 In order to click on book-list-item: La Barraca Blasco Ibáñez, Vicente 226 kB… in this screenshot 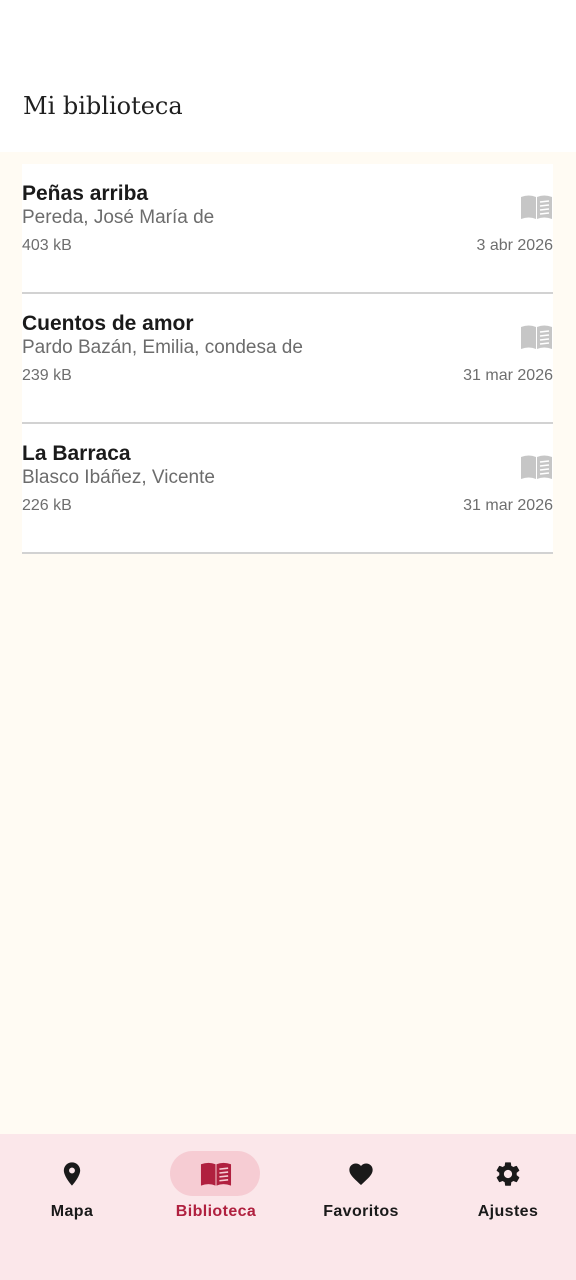, I will do `click(287, 489)`.